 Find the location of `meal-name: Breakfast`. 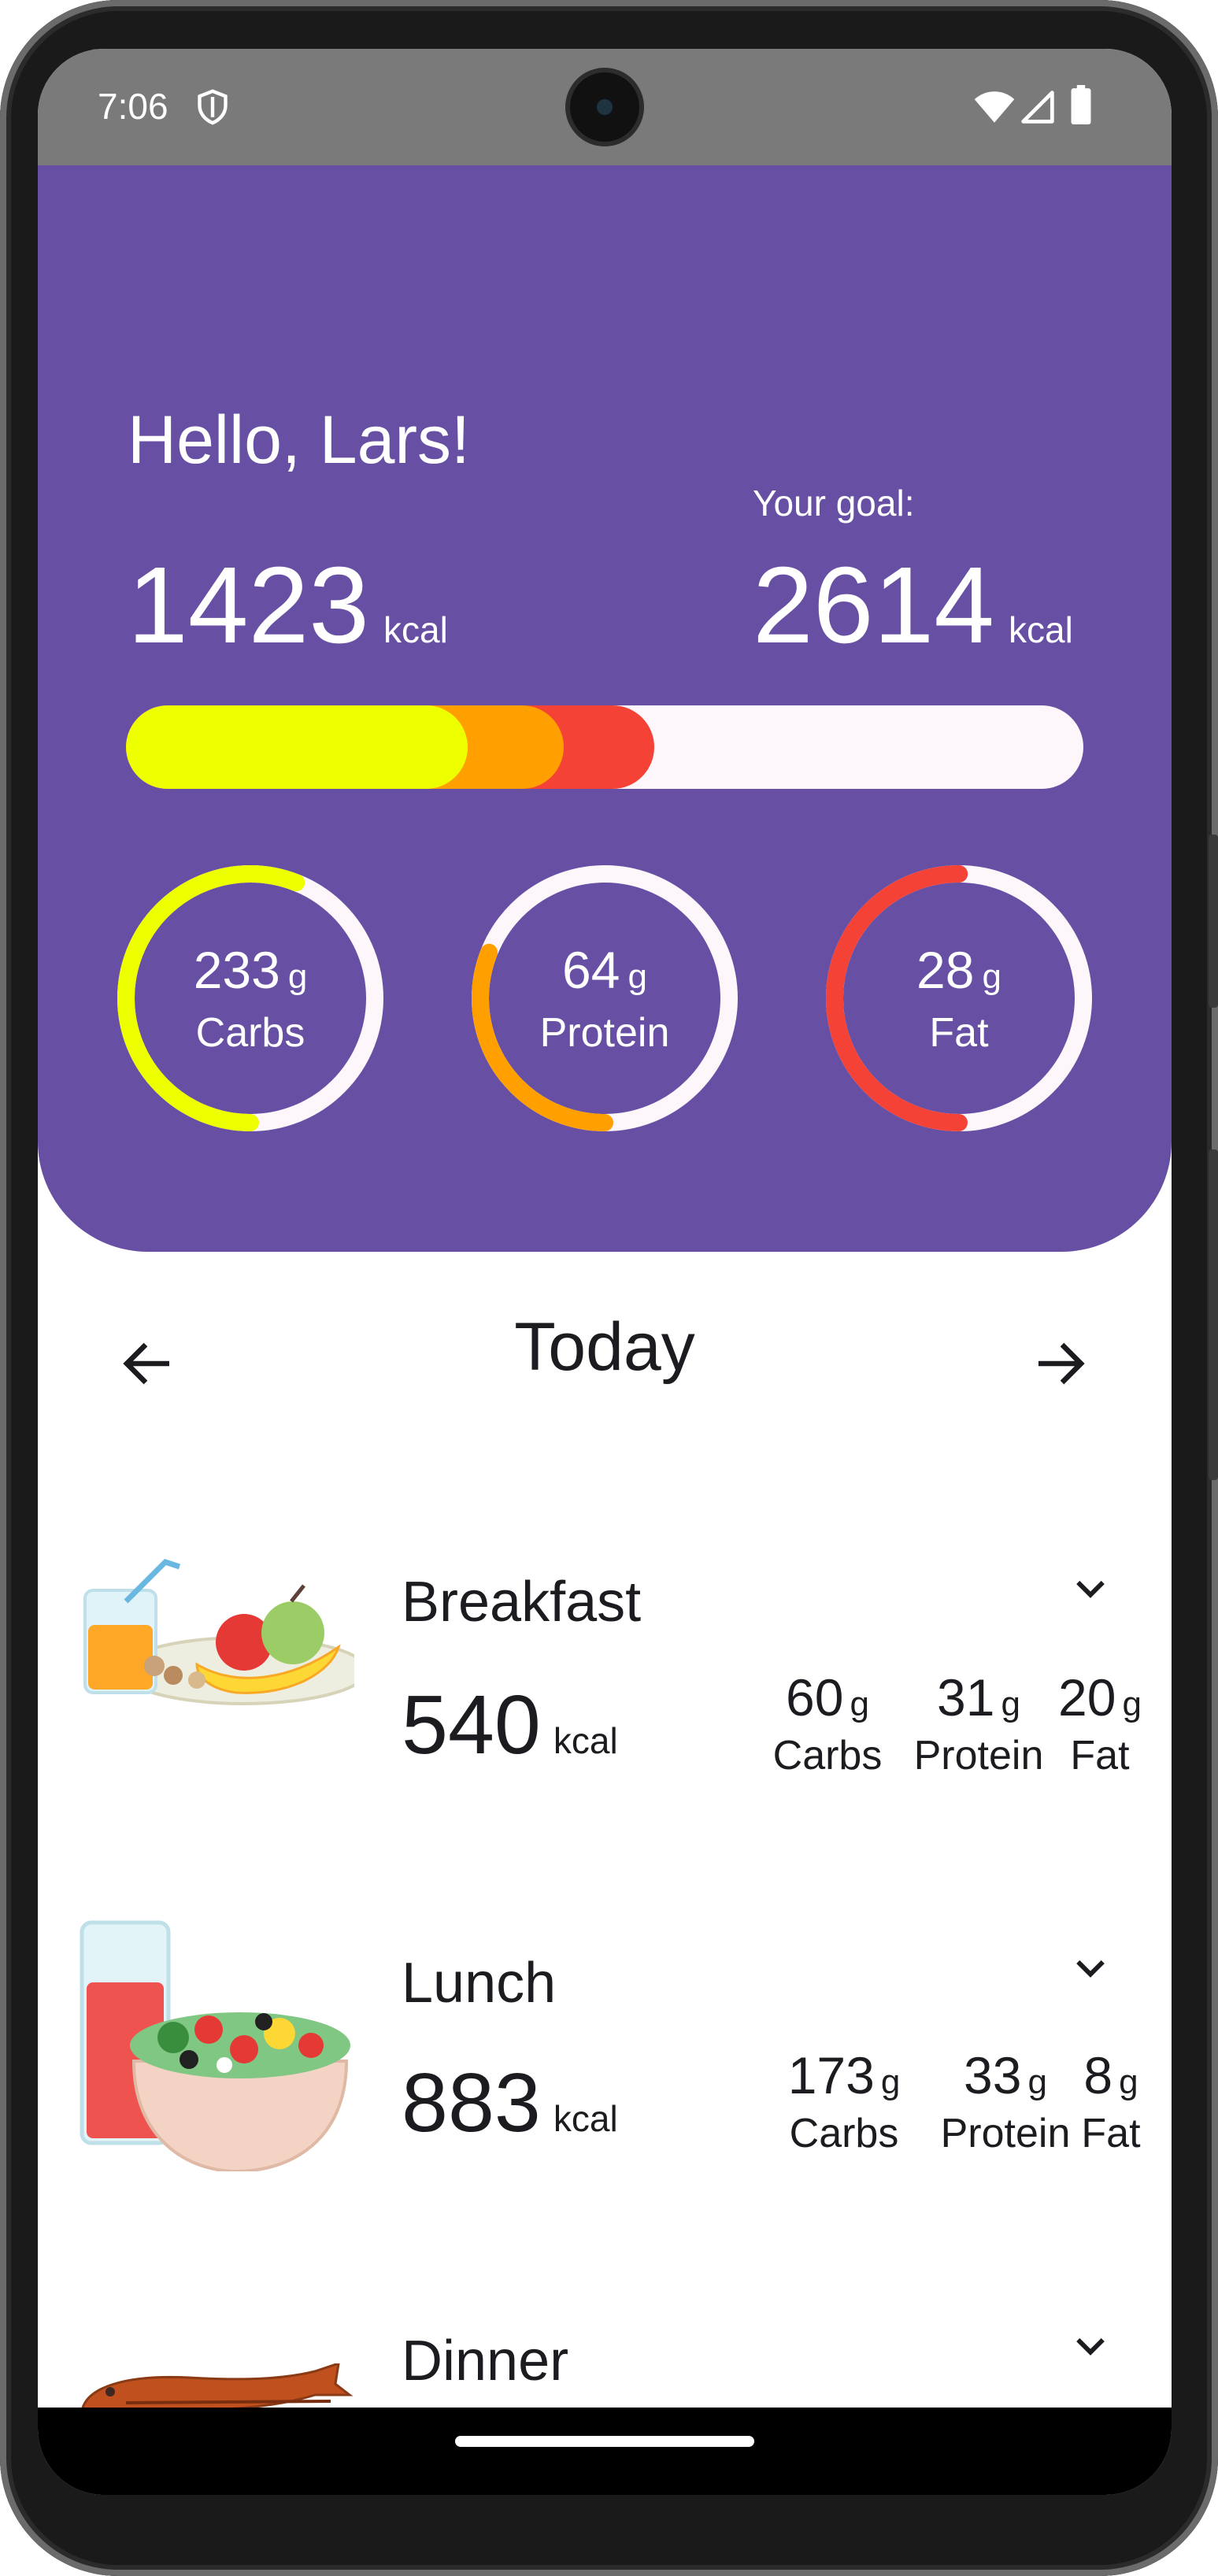

meal-name: Breakfast is located at coordinates (522, 1602).